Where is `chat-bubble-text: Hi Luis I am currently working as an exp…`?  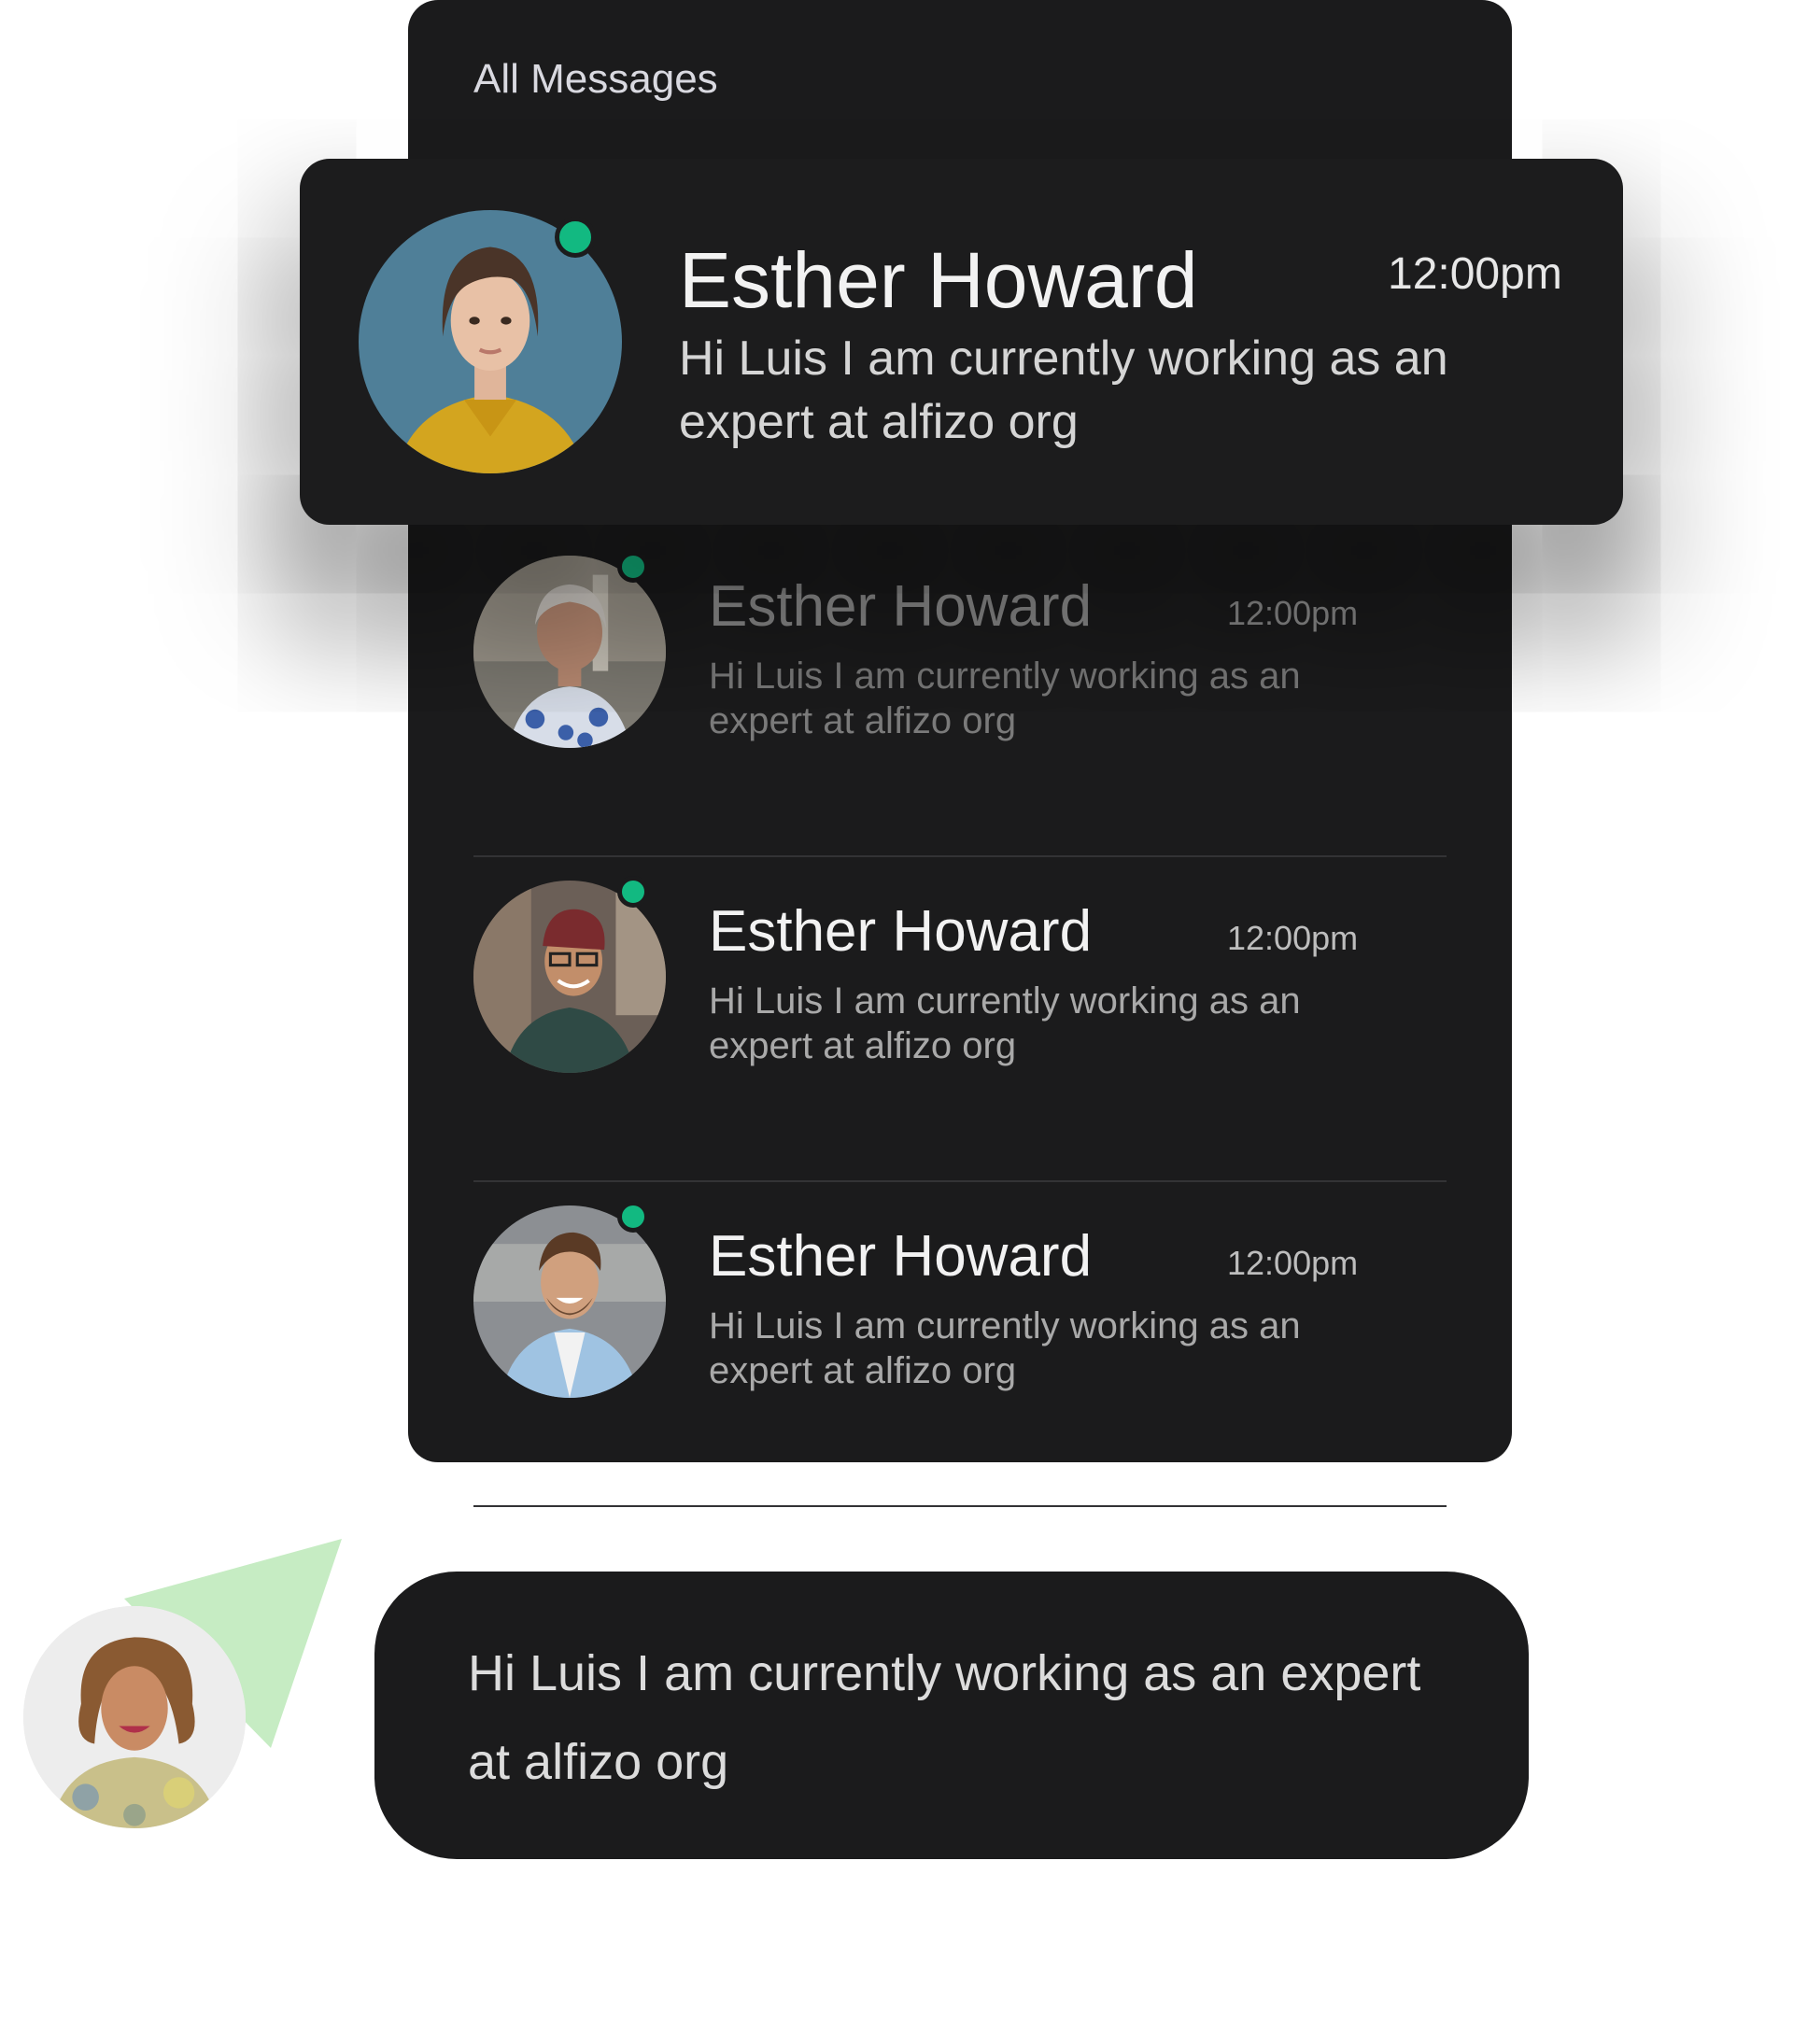
chat-bubble-text: Hi Luis I am currently working as an exp… is located at coordinates (945, 1717).